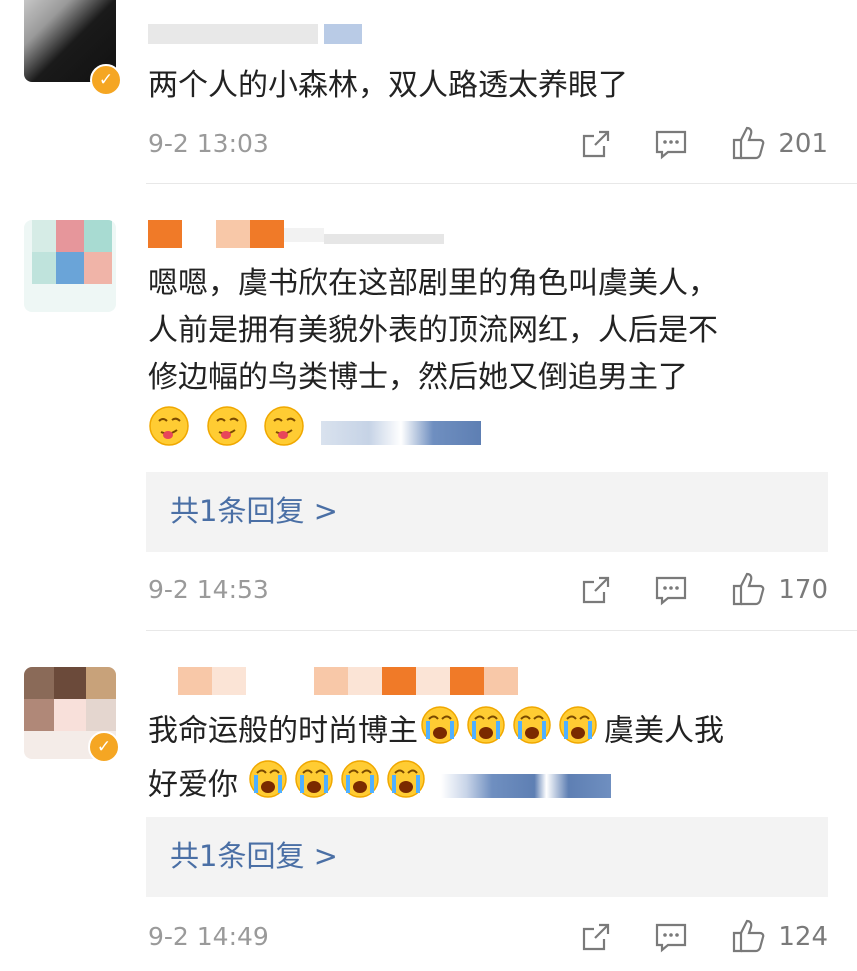 Image resolution: width=857 pixels, height=971 pixels. Describe the element at coordinates (283, 731) in the screenshot. I see `comment-text-line: 我命运般的时尚博主` at that location.